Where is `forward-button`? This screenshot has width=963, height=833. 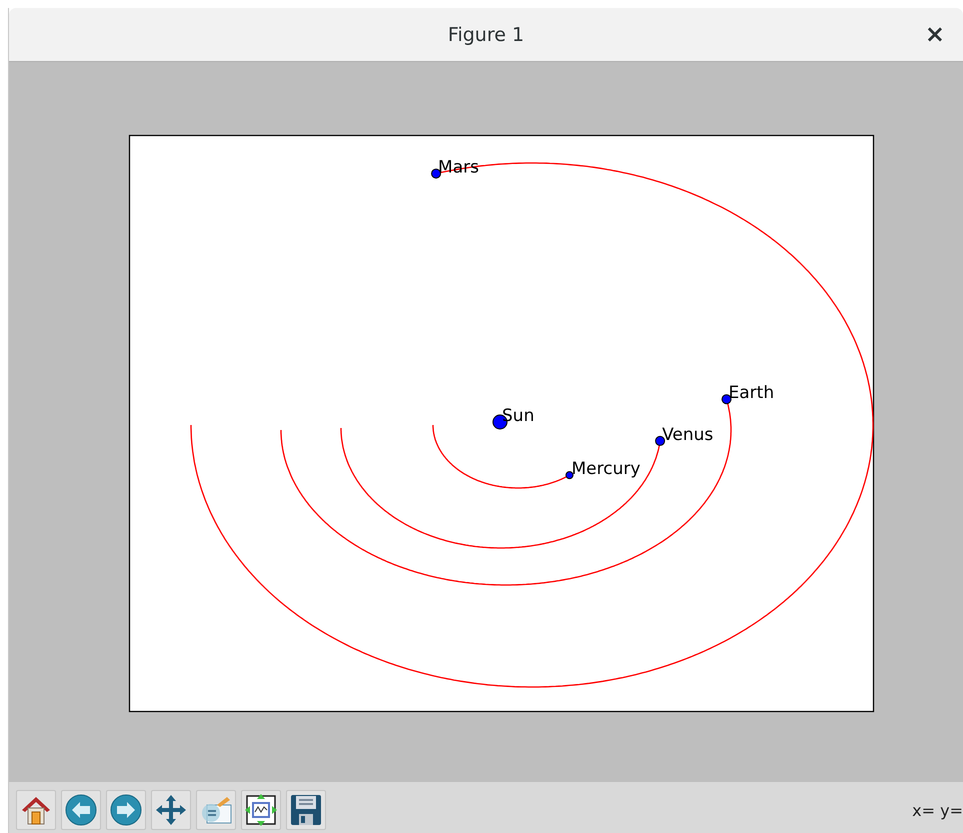 forward-button is located at coordinates (126, 810).